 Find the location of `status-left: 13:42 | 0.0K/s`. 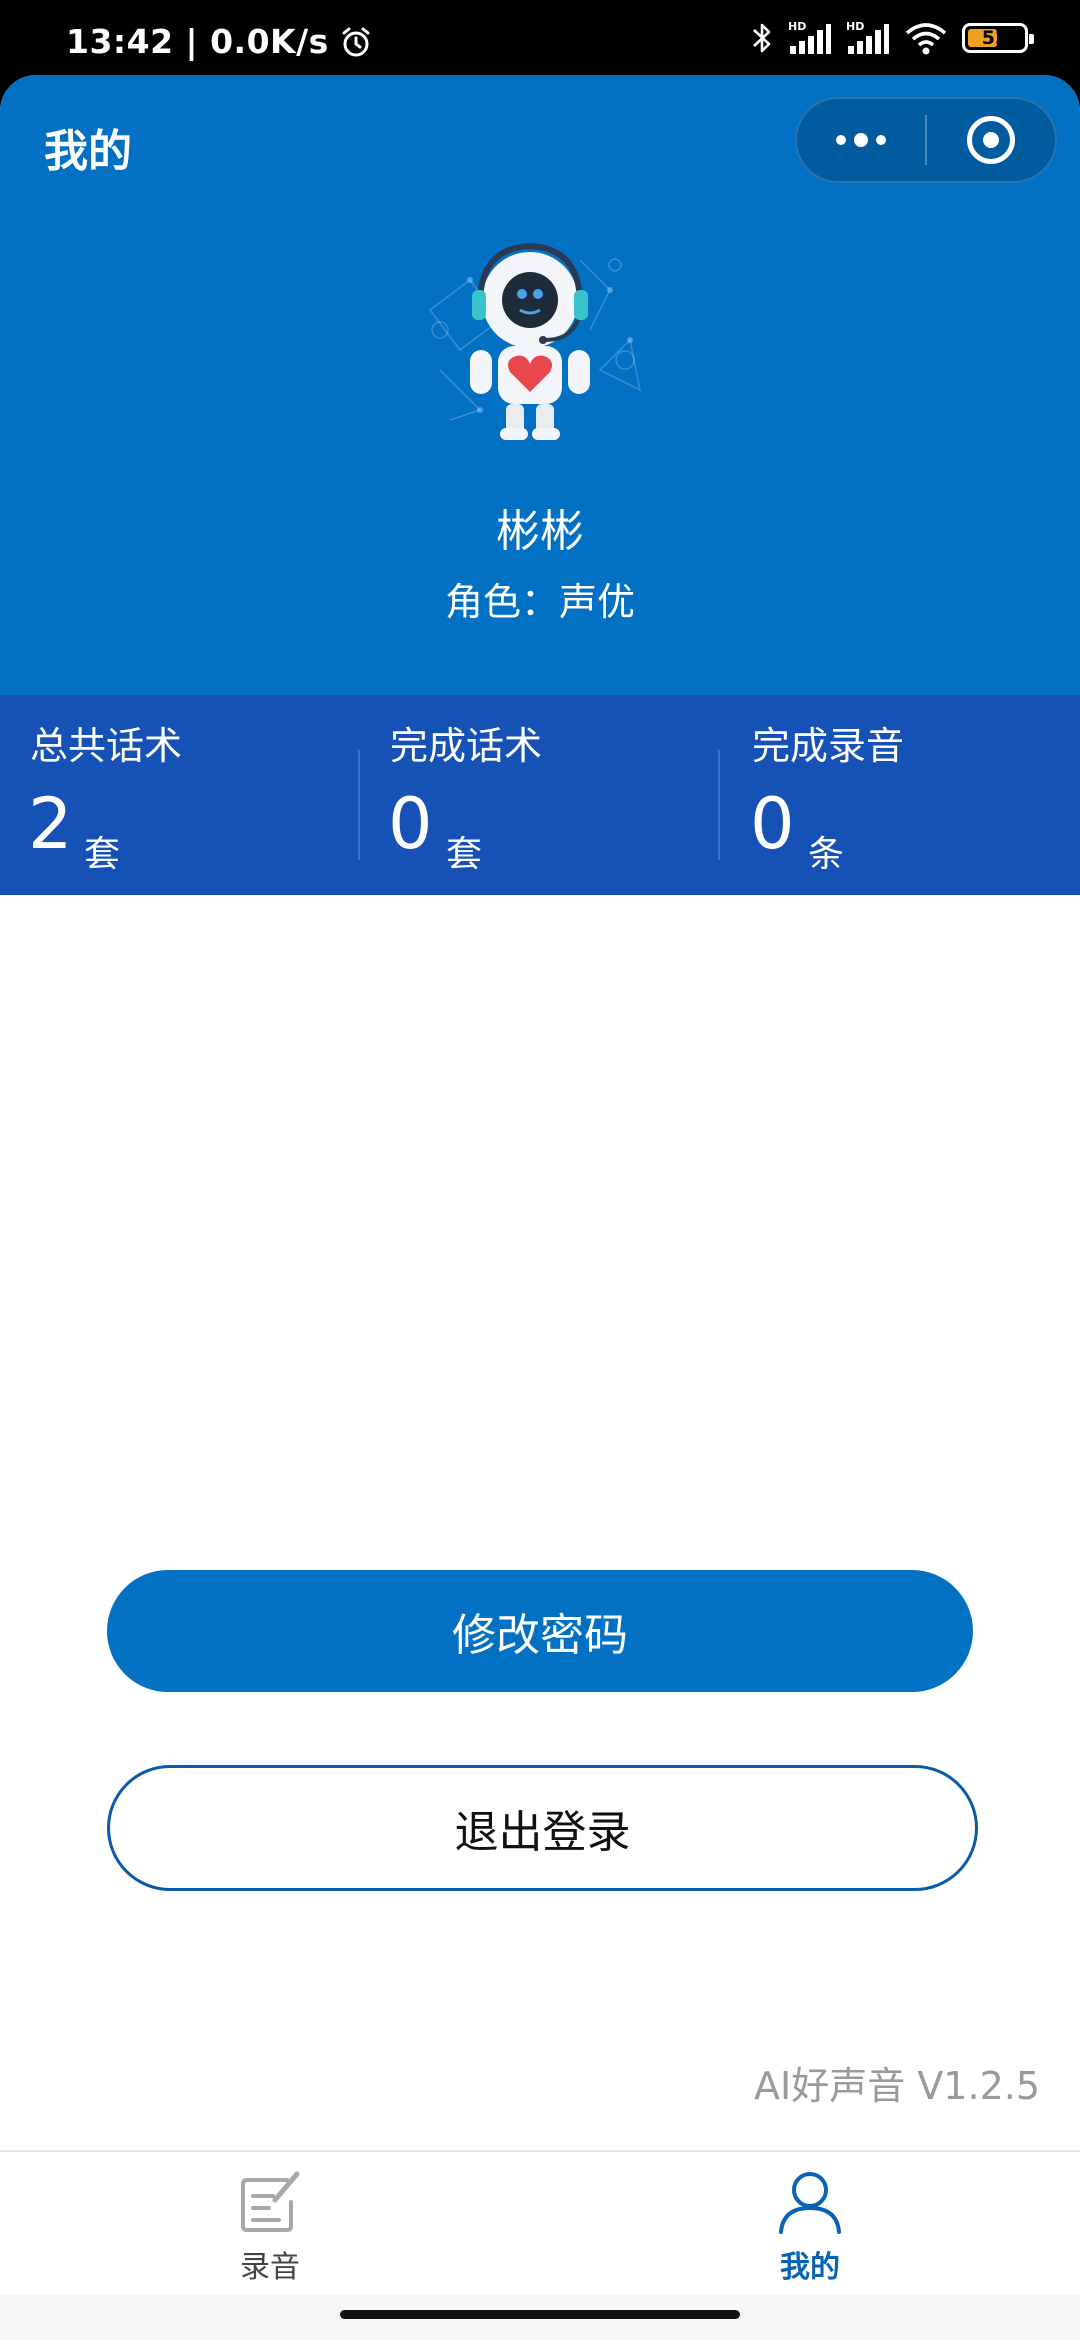

status-left: 13:42 | 0.0K/s is located at coordinates (219, 41).